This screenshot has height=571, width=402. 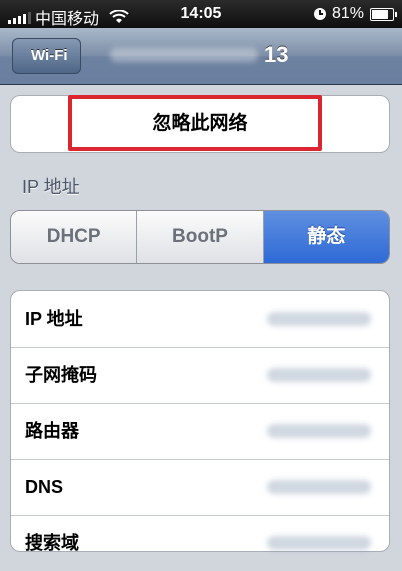 I want to click on nav-title-suffix: 13, so click(x=276, y=54).